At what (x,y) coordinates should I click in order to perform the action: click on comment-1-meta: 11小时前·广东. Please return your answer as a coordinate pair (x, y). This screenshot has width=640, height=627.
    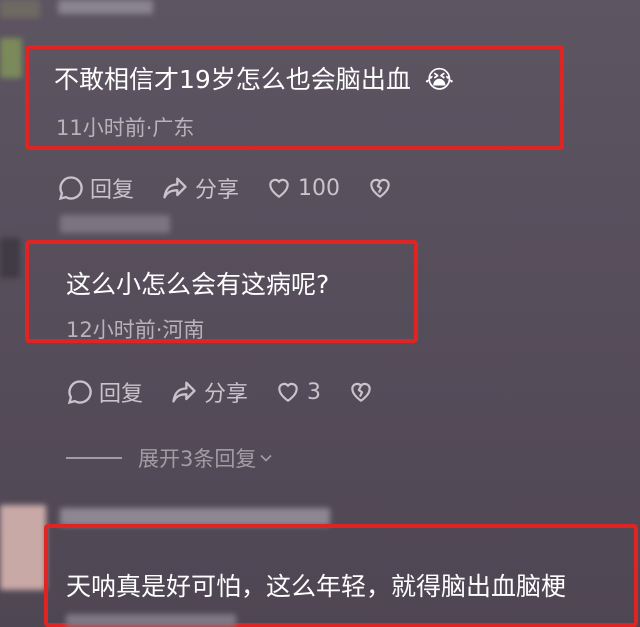
    Looking at the image, I should click on (125, 128).